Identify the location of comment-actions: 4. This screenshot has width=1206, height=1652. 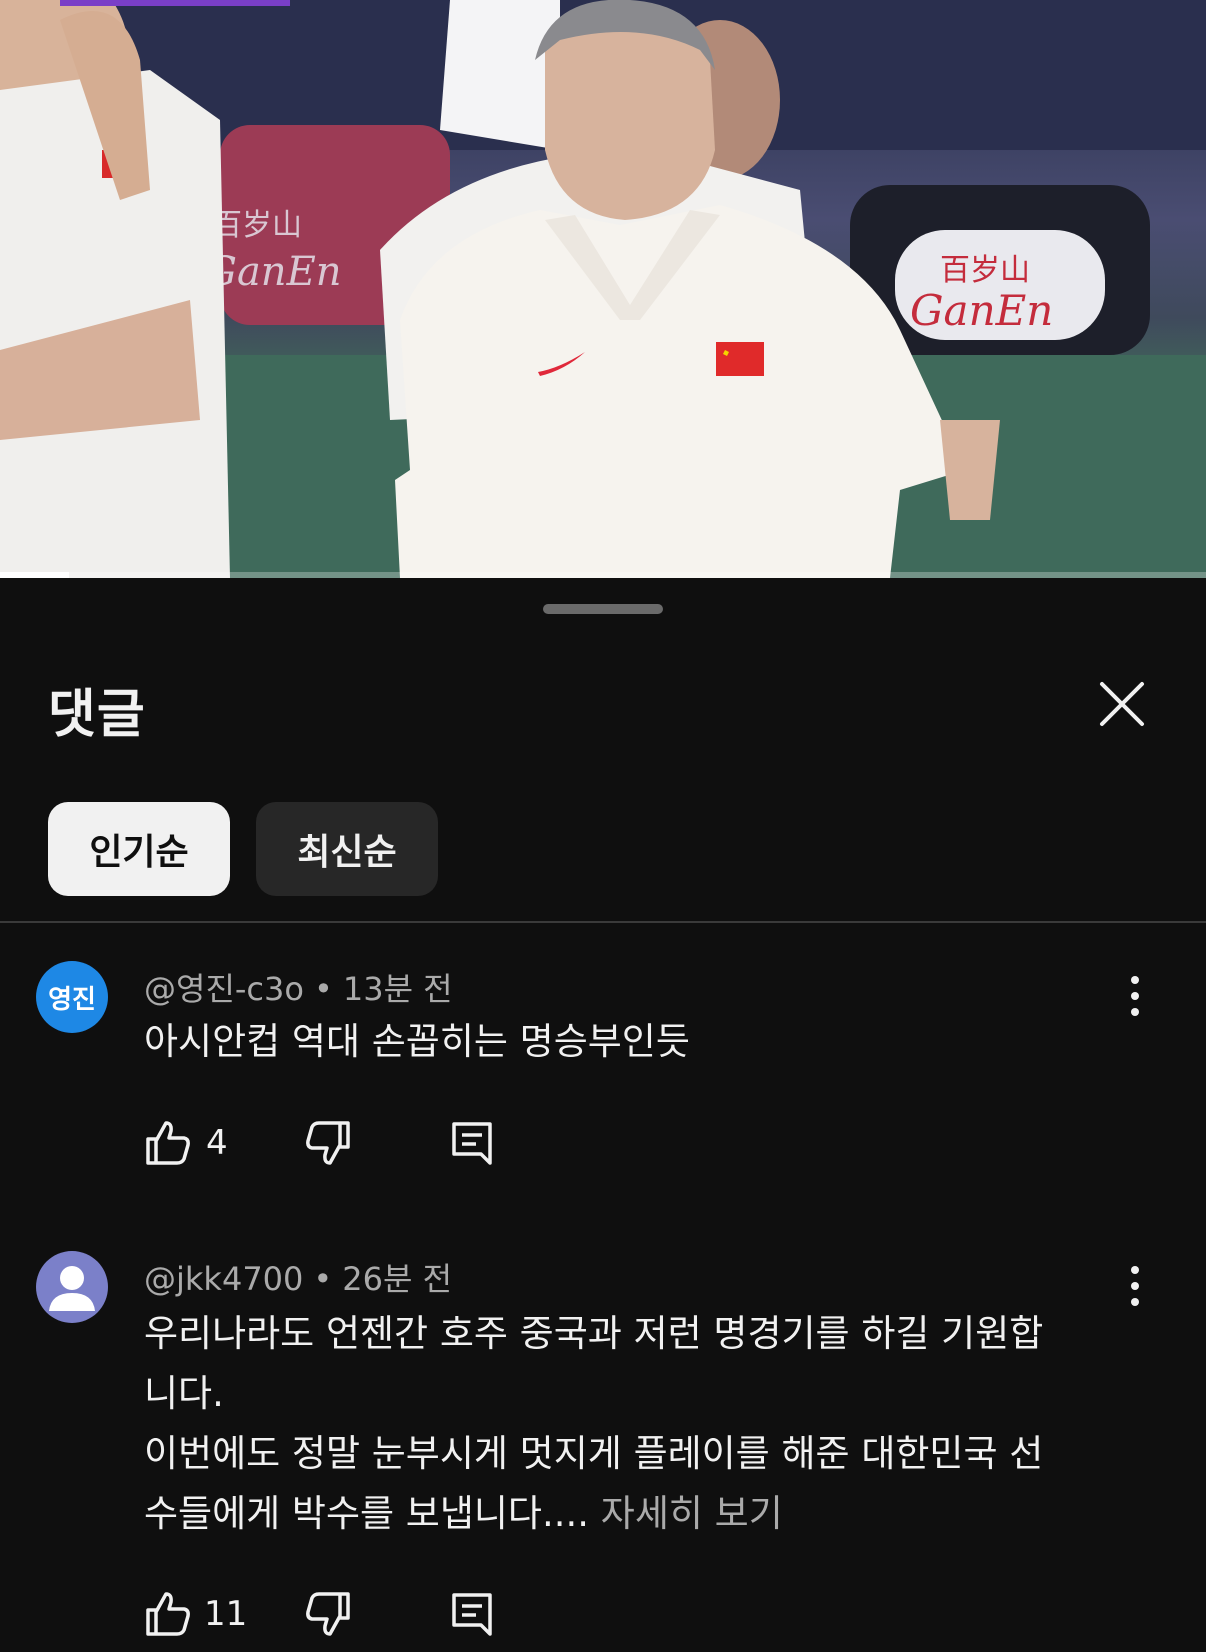
(354, 1147).